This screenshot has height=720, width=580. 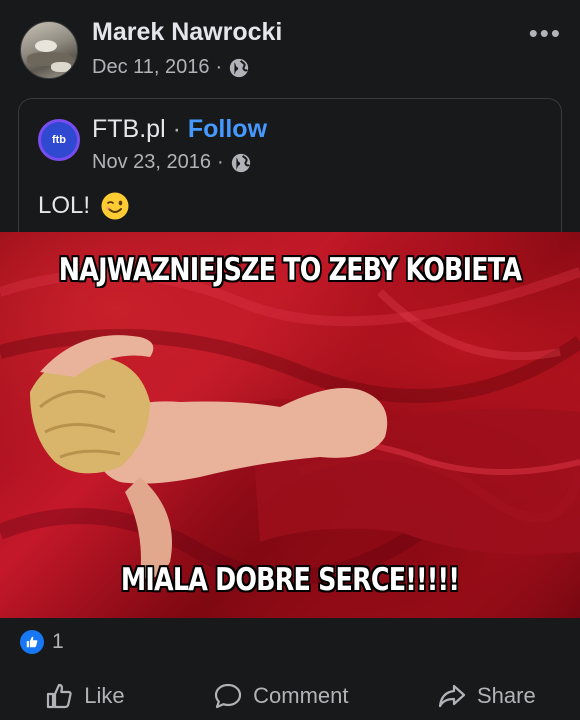 What do you see at coordinates (452, 696) in the screenshot?
I see `share-icon` at bounding box center [452, 696].